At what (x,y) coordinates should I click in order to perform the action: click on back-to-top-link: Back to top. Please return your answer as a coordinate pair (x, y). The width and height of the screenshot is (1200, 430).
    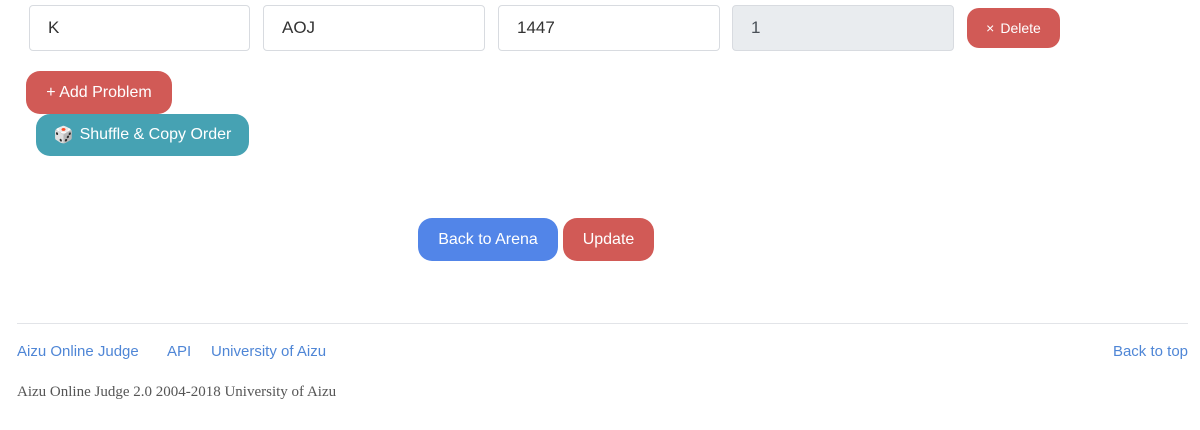
    Looking at the image, I should click on (1150, 351).